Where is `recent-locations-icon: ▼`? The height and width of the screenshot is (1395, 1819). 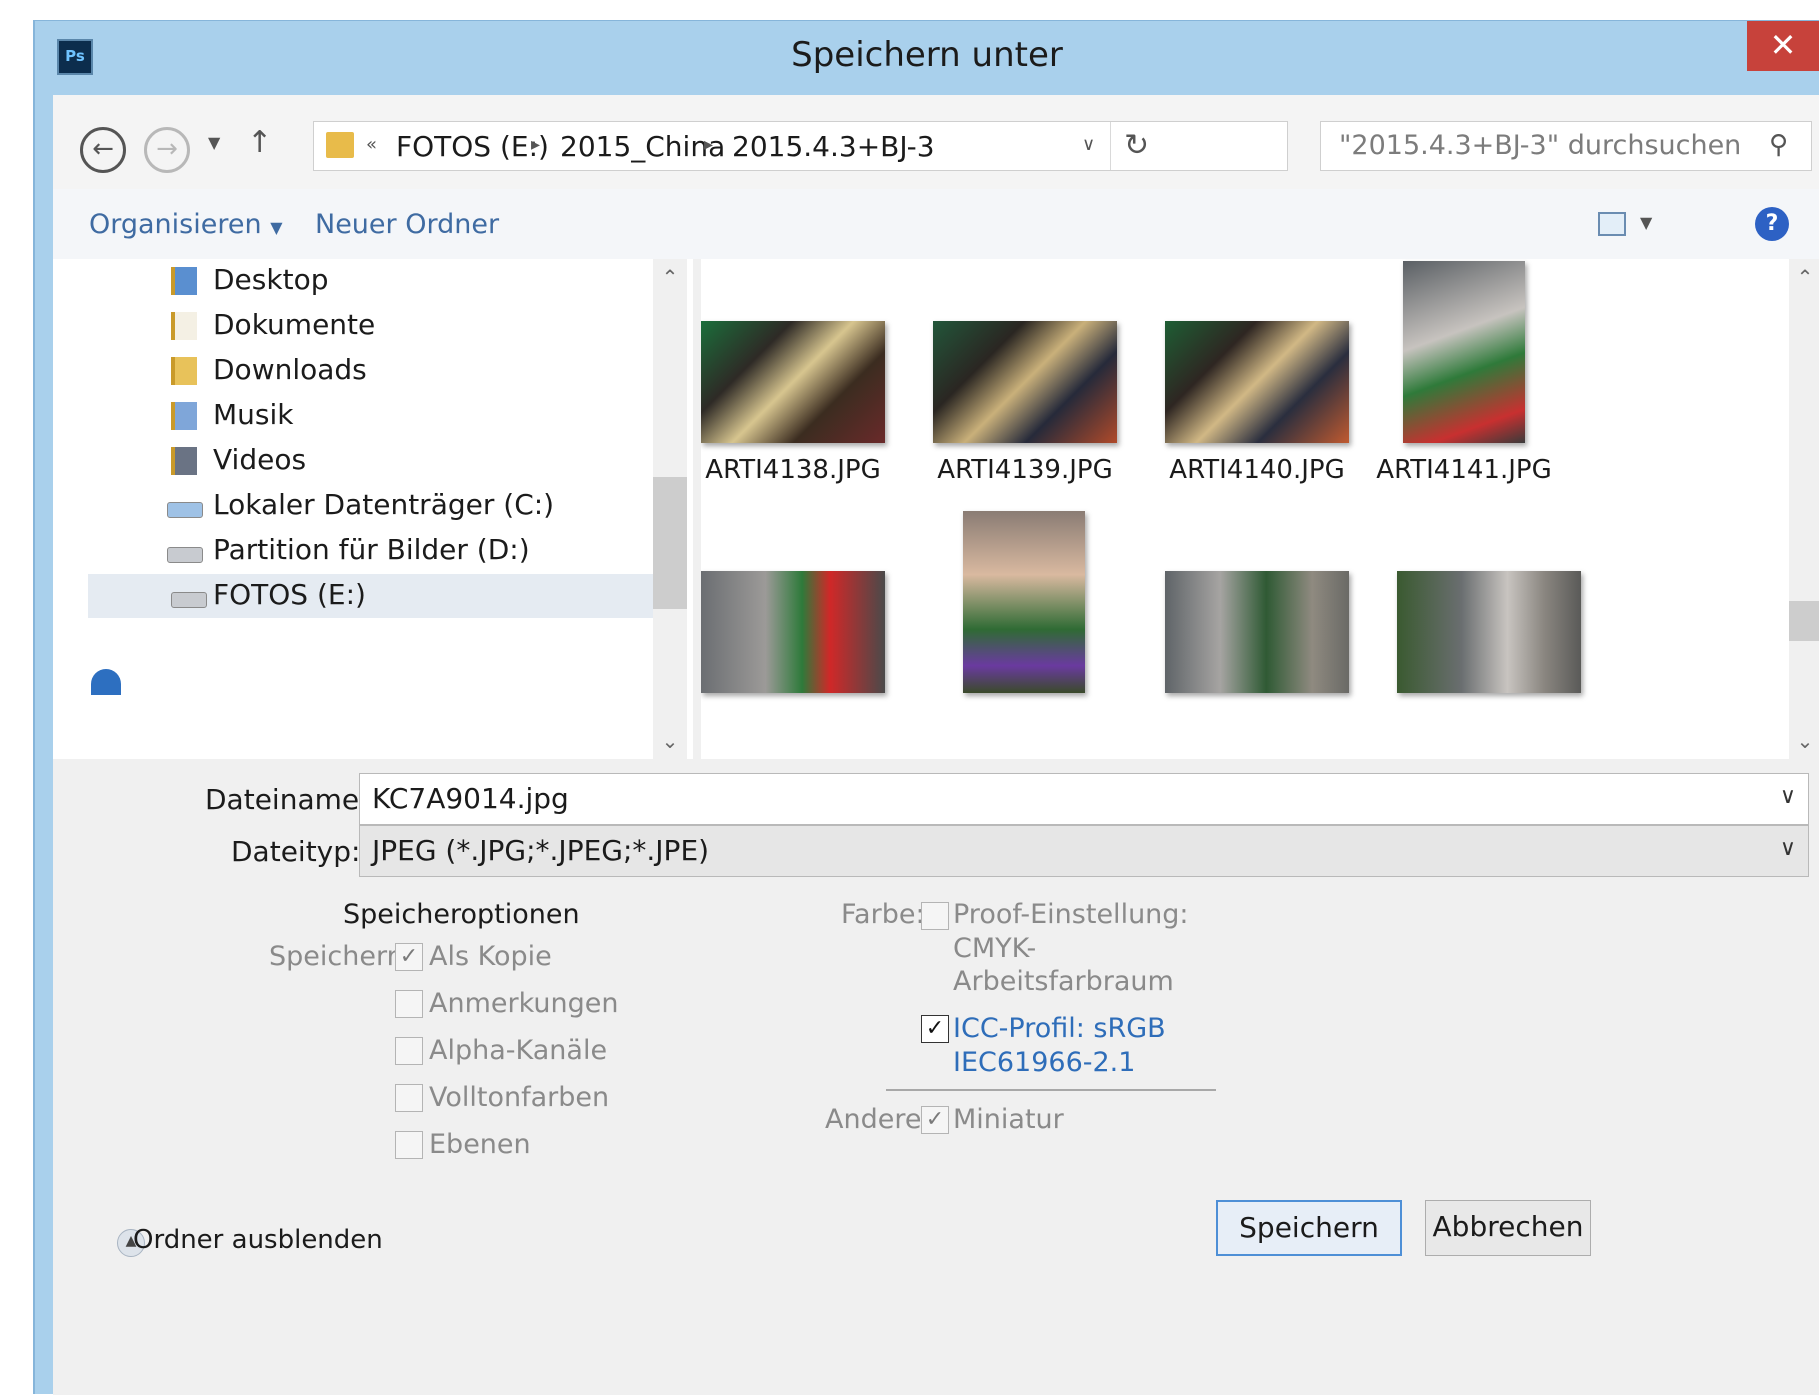
recent-locations-icon: ▼ is located at coordinates (214, 142).